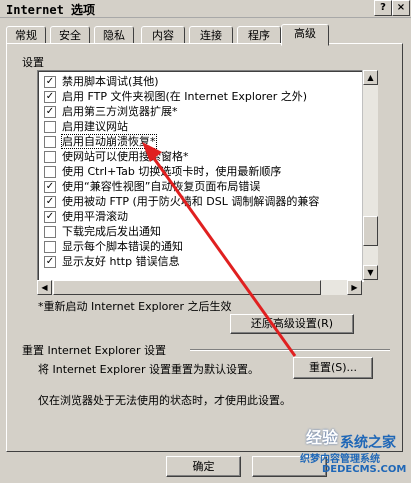  Describe the element at coordinates (340, 459) in the screenshot. I see `watermark-site-cn: 织梦内容管理系统` at that location.